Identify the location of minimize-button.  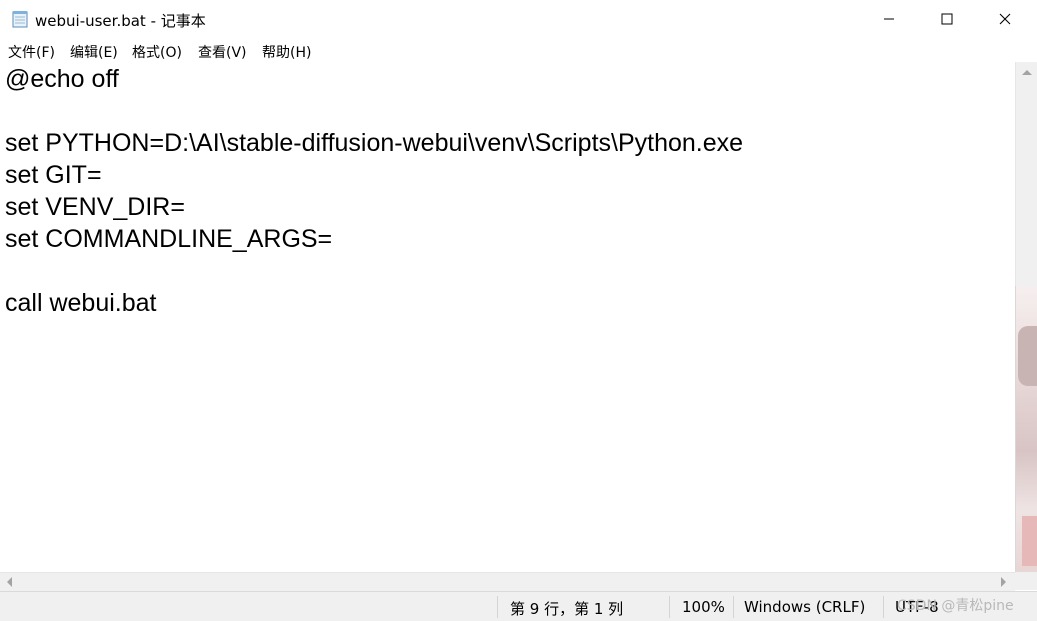
(889, 19).